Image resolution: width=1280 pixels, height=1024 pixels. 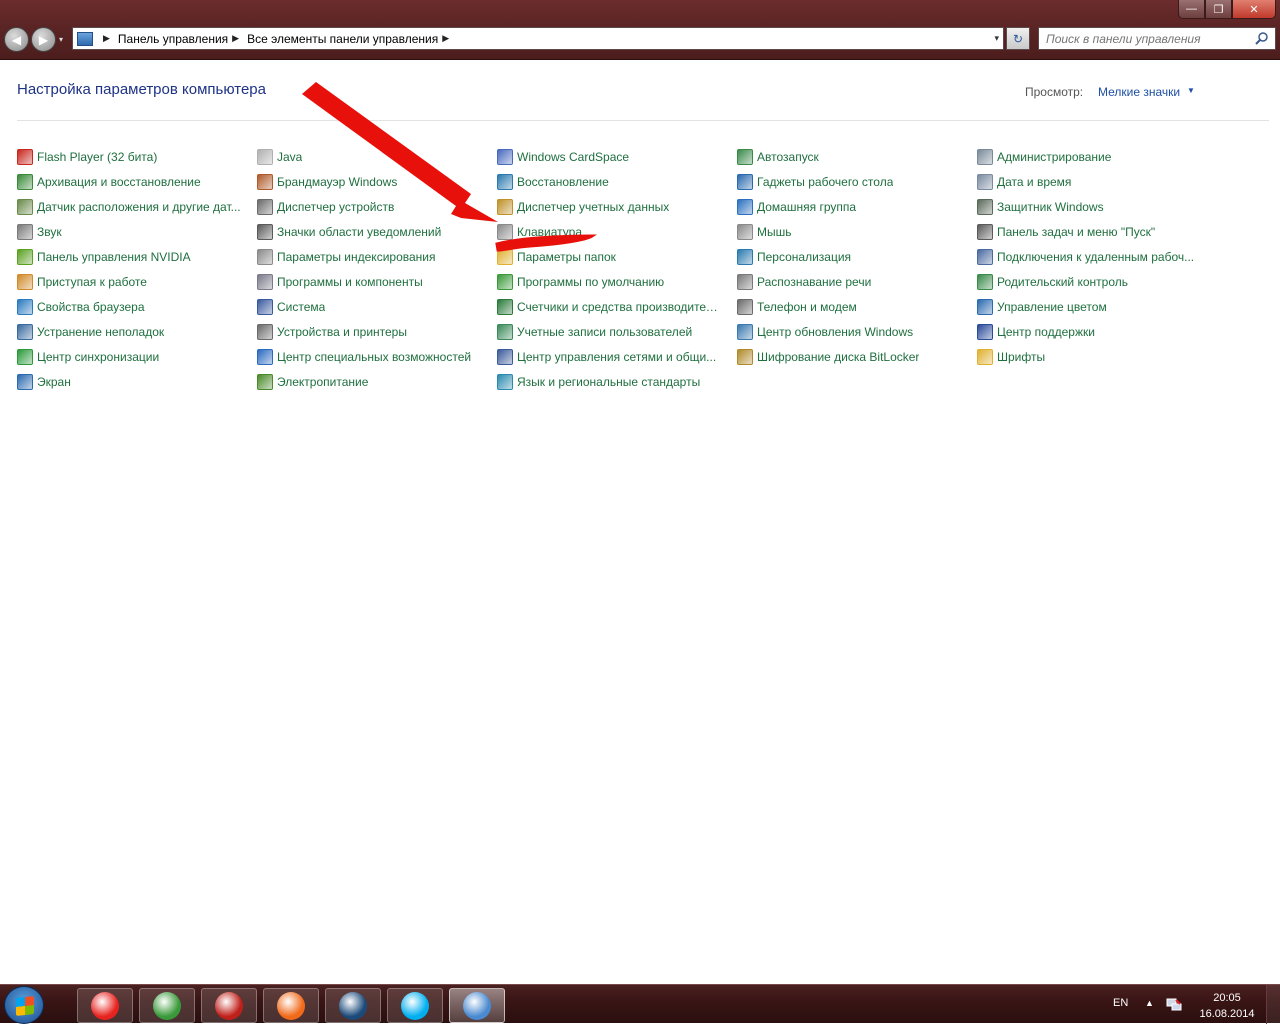 What do you see at coordinates (764, 232) in the screenshot?
I see `control-panel-item: Мышь` at bounding box center [764, 232].